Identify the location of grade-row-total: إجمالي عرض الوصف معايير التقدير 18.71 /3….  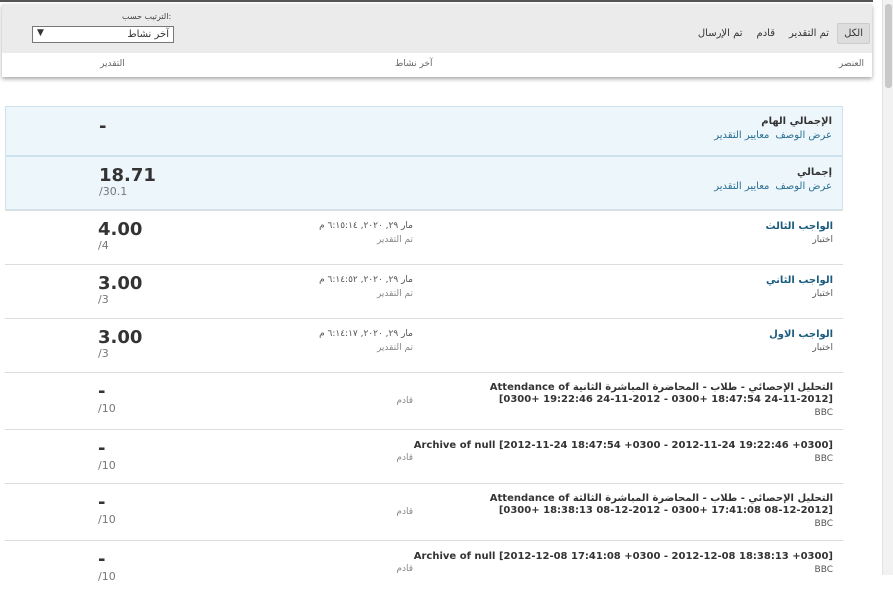
(424, 183).